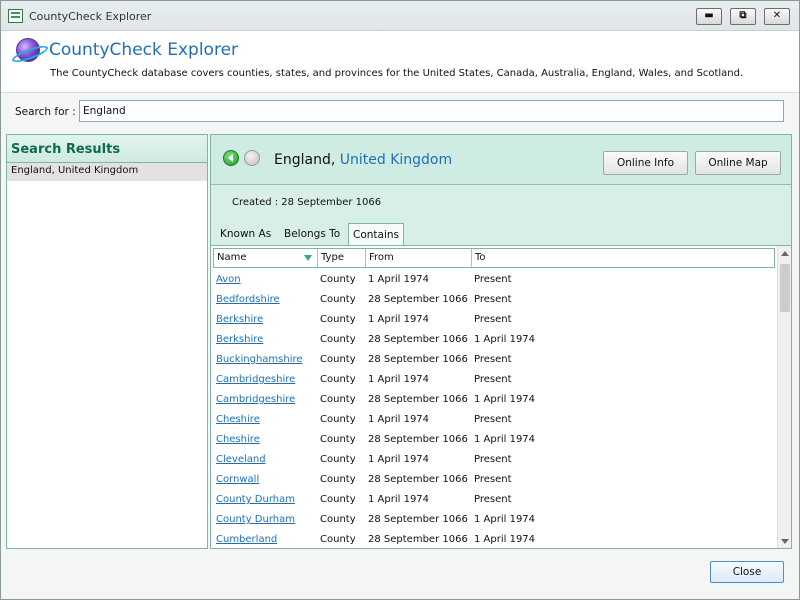 Image resolution: width=800 pixels, height=600 pixels. I want to click on online-info-button: Online Info, so click(645, 163).